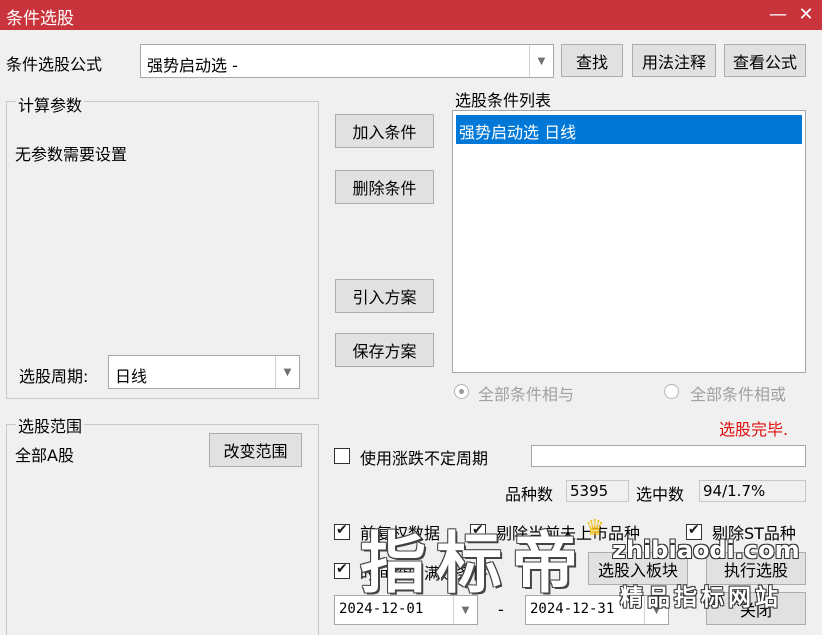 The image size is (822, 635). Describe the element at coordinates (342, 570) in the screenshot. I see `time-range-checkbox` at that location.